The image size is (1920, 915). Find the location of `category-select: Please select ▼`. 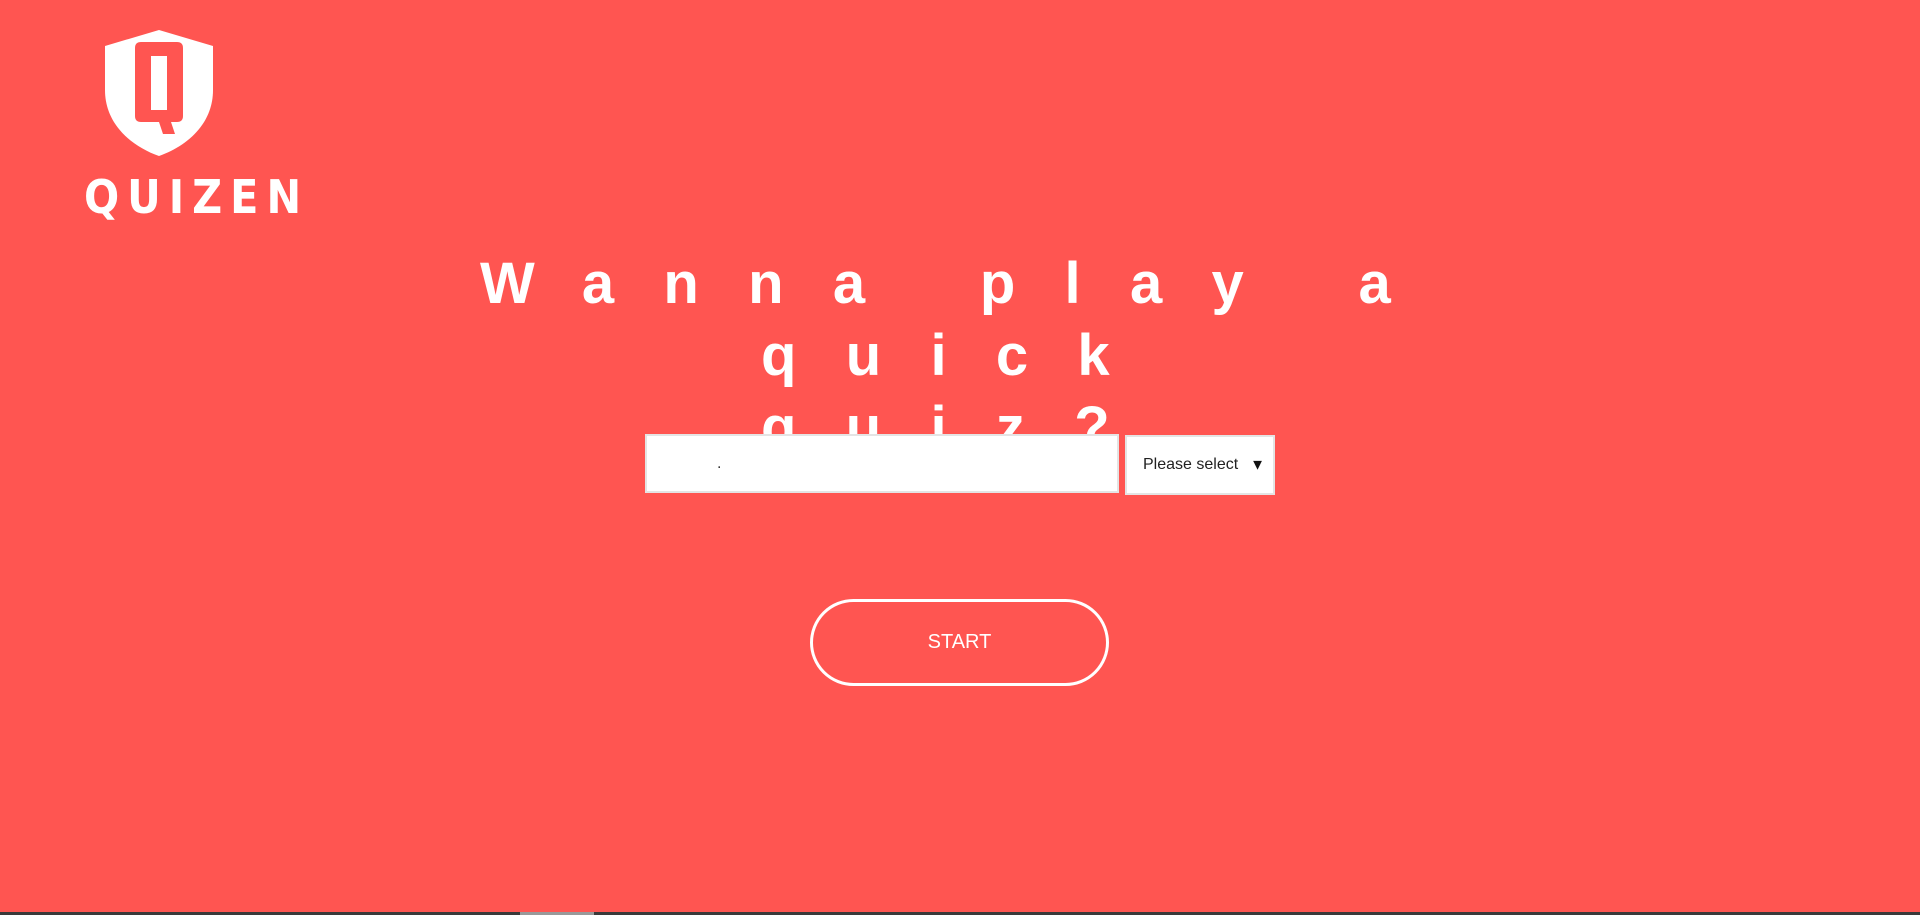

category-select: Please select ▼ is located at coordinates (1200, 465).